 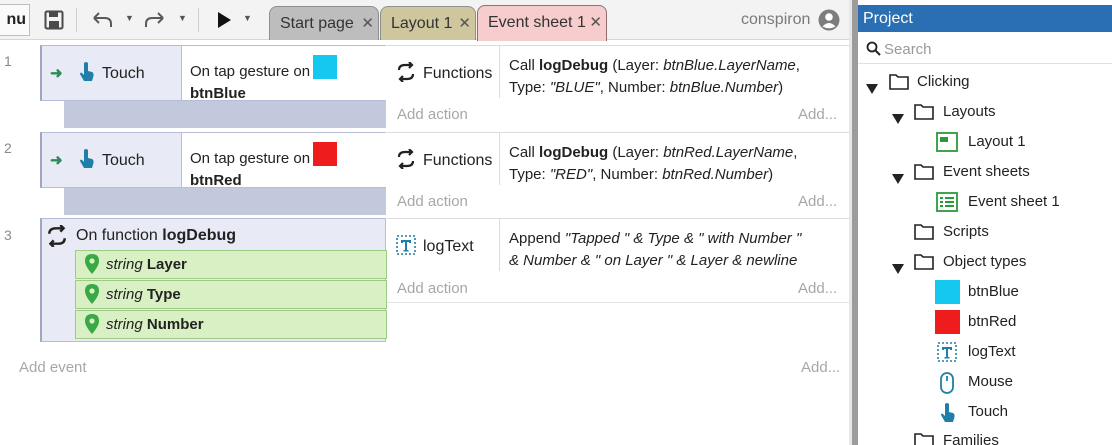 What do you see at coordinates (119, 235) in the screenshot?
I see `function-prefix: On function` at bounding box center [119, 235].